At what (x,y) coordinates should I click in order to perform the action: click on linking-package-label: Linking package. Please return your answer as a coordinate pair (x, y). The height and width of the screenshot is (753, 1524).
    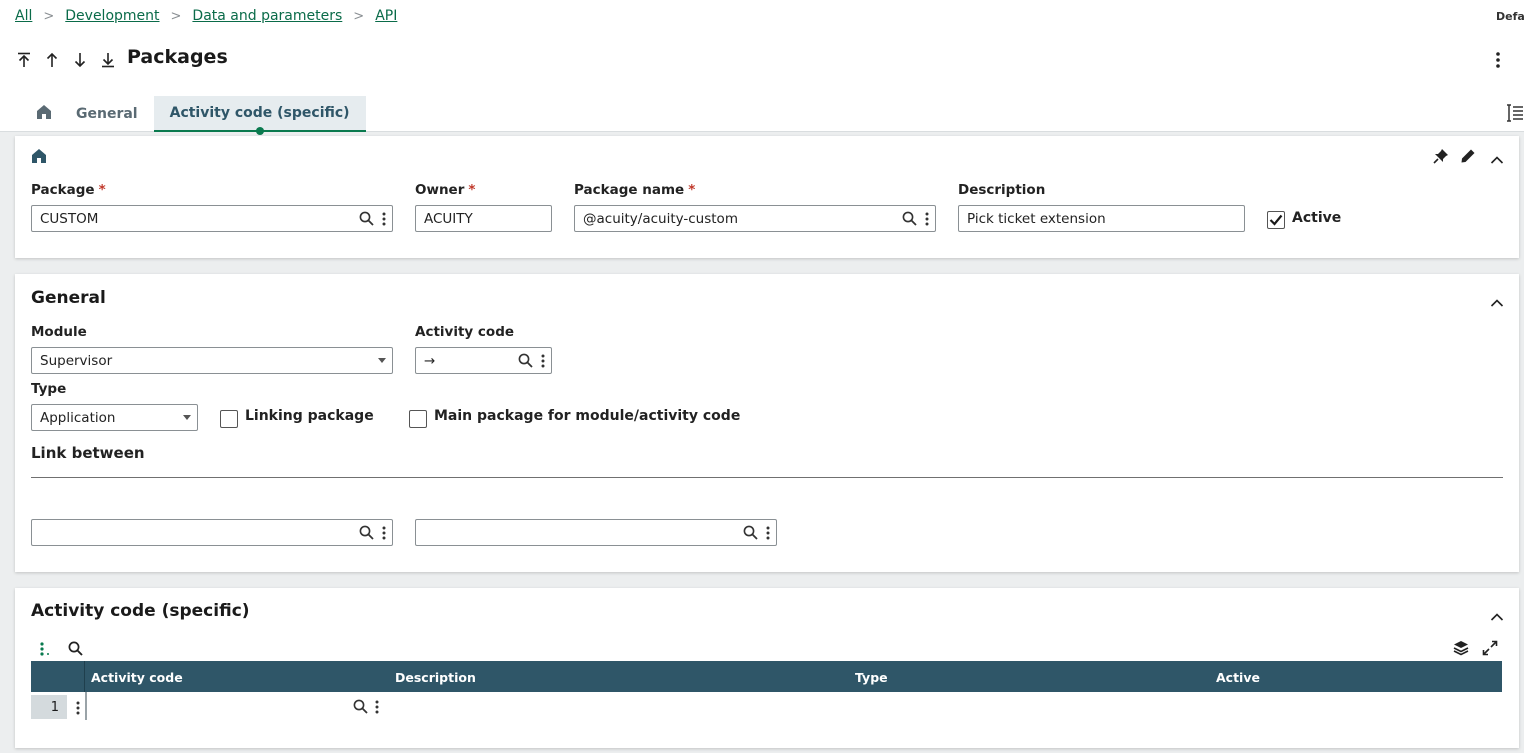
    Looking at the image, I should click on (309, 416).